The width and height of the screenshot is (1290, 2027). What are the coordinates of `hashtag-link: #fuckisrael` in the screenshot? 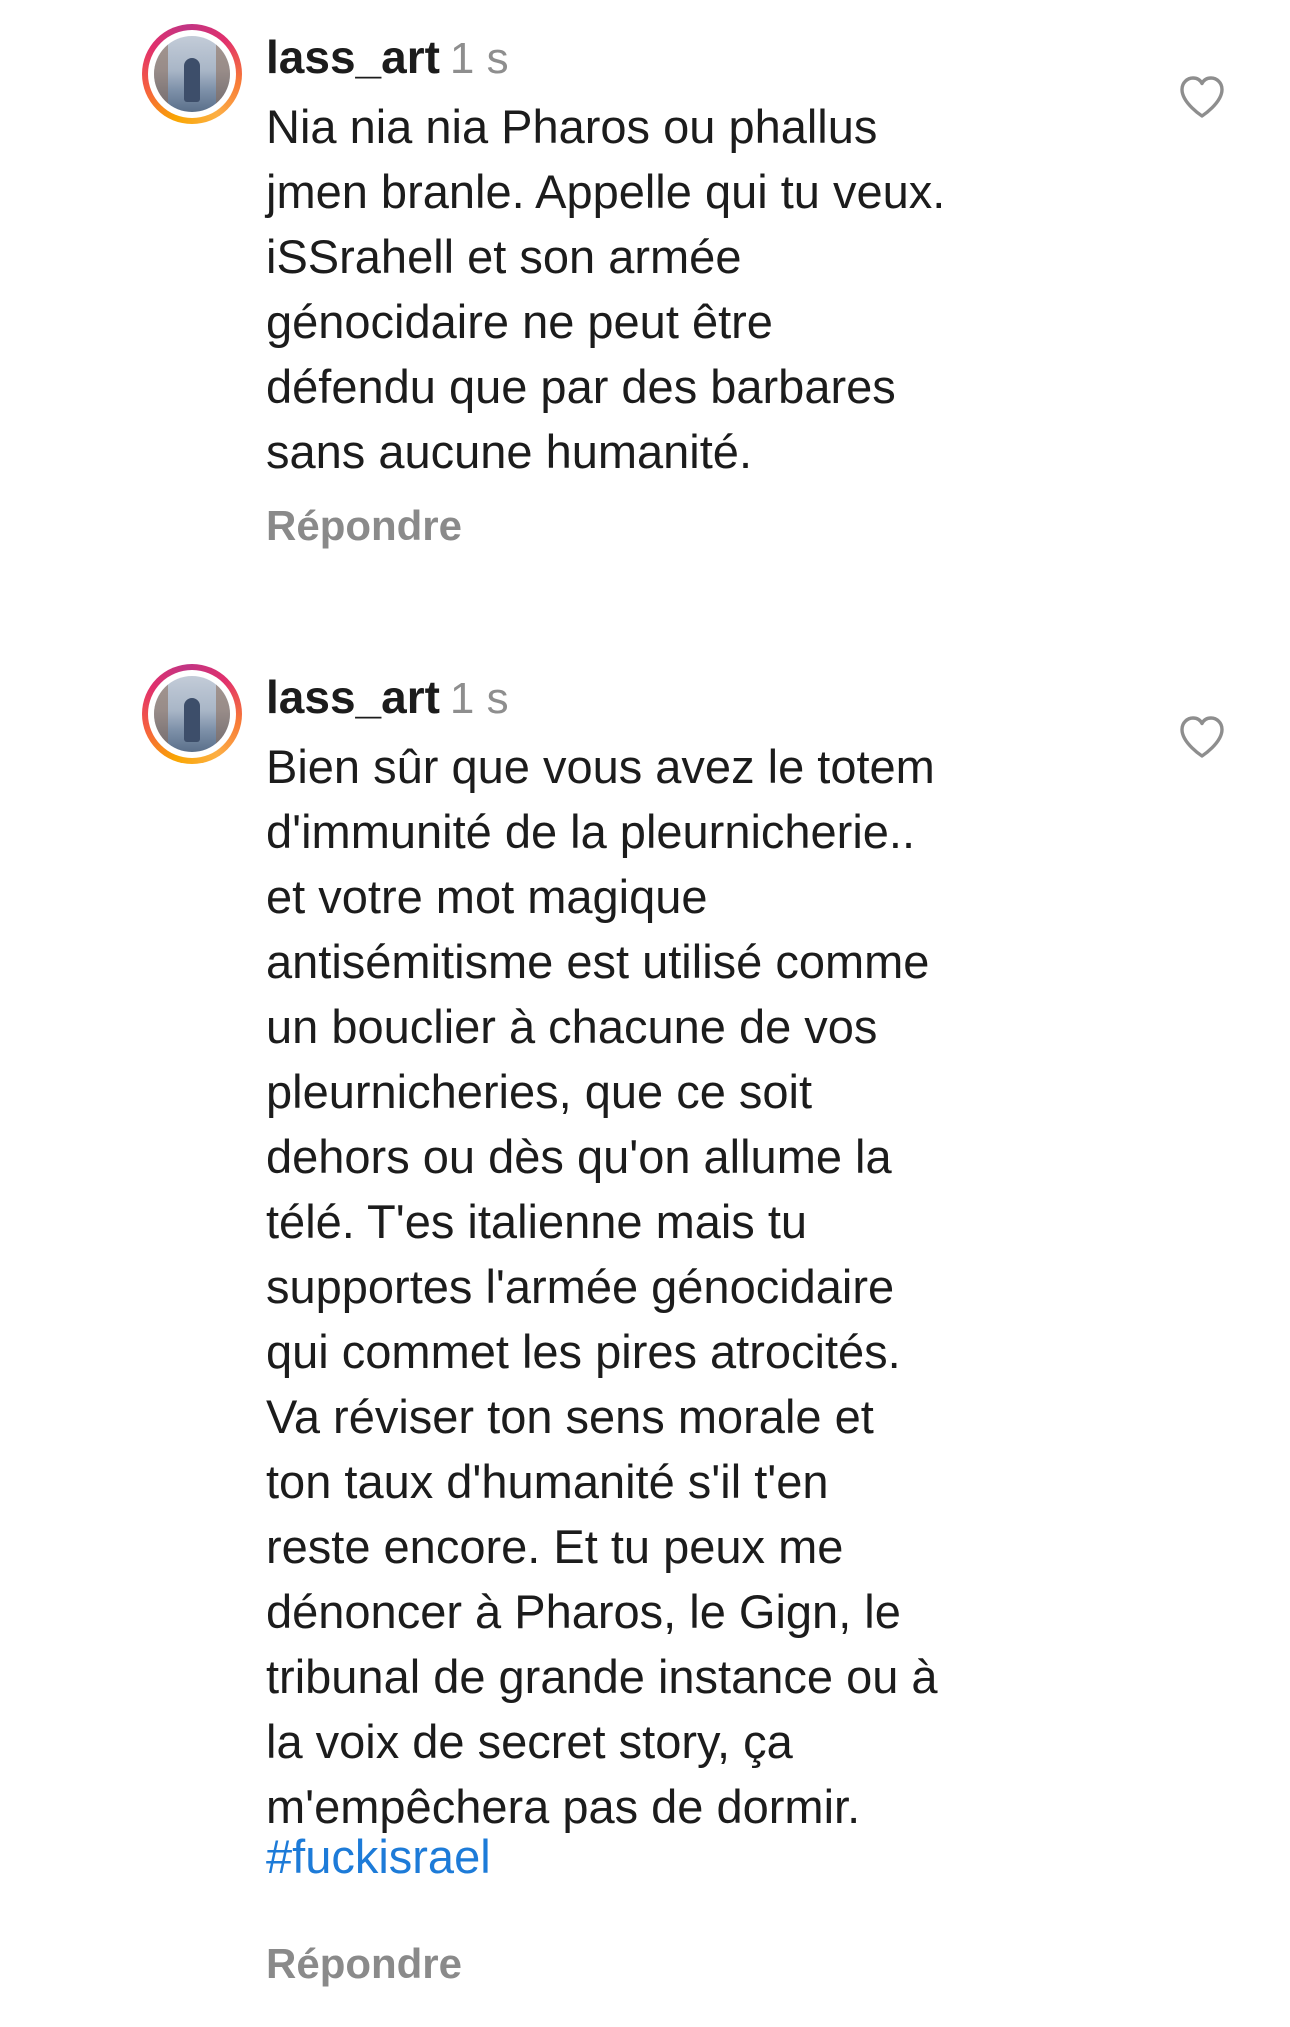 It's located at (378, 1856).